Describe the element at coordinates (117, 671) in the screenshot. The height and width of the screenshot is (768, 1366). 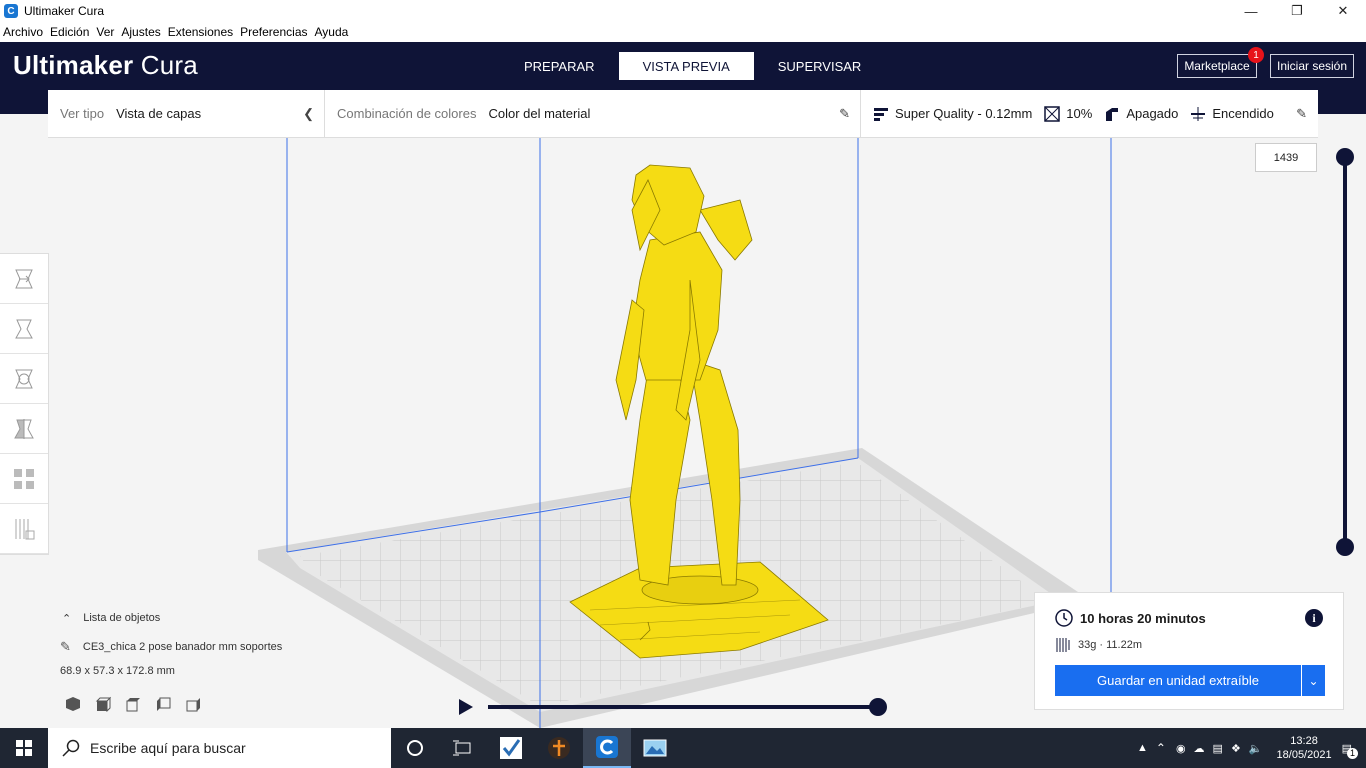
I see `object-dimensions: 68.9 x 57.3 x 172.8 mm` at that location.